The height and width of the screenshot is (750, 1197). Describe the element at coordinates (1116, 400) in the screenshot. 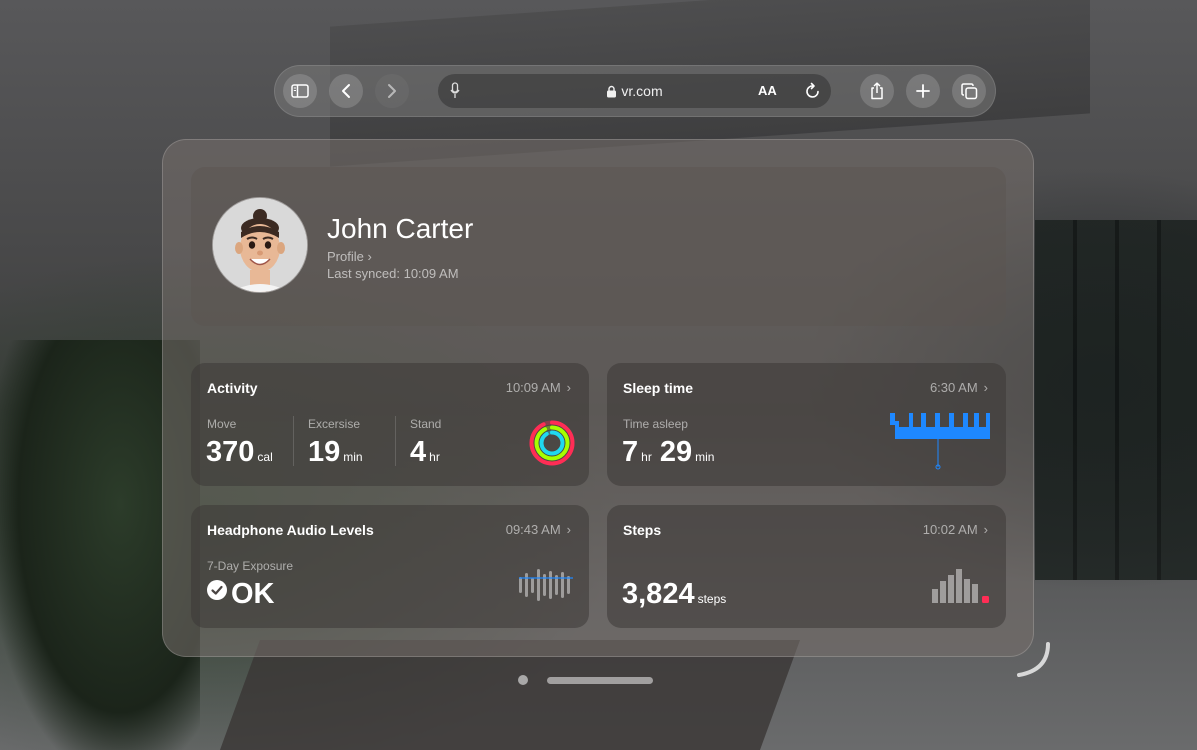

I see `background-window` at that location.